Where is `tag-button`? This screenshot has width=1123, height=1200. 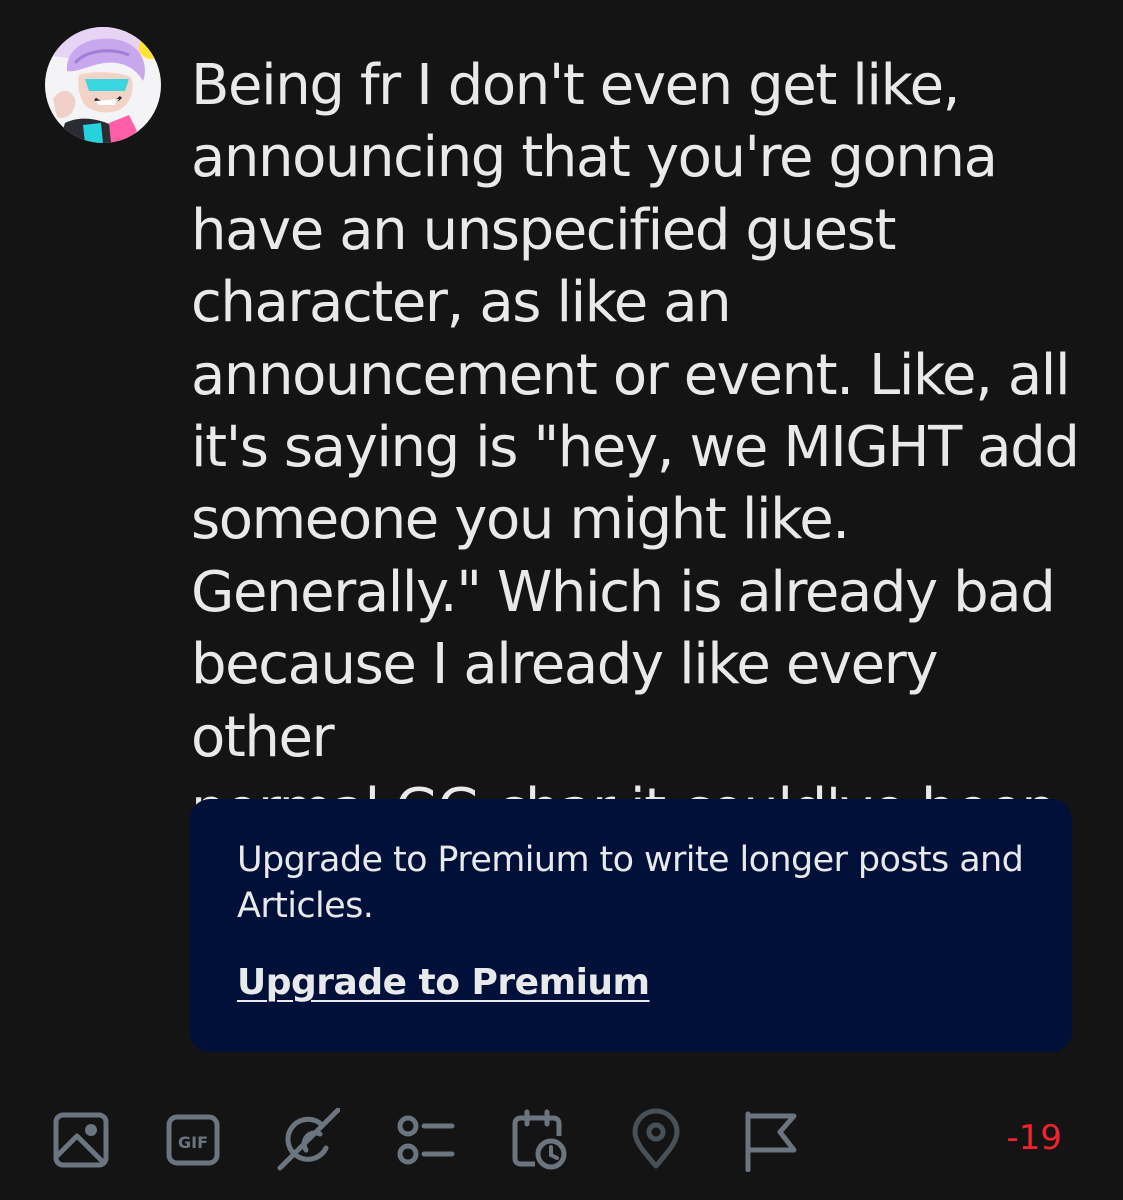
tag-button is located at coordinates (770, 1140).